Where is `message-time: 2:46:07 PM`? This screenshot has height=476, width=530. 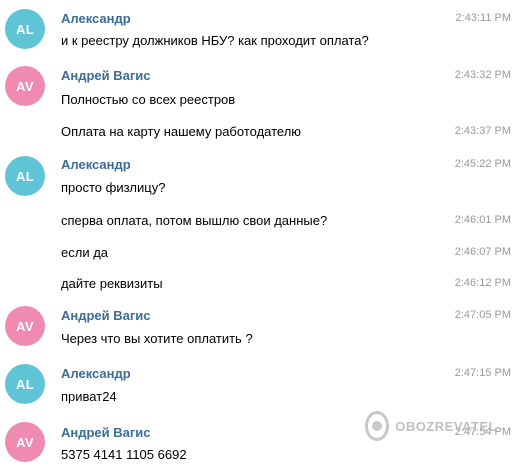
message-time: 2:46:07 PM is located at coordinates (482, 252).